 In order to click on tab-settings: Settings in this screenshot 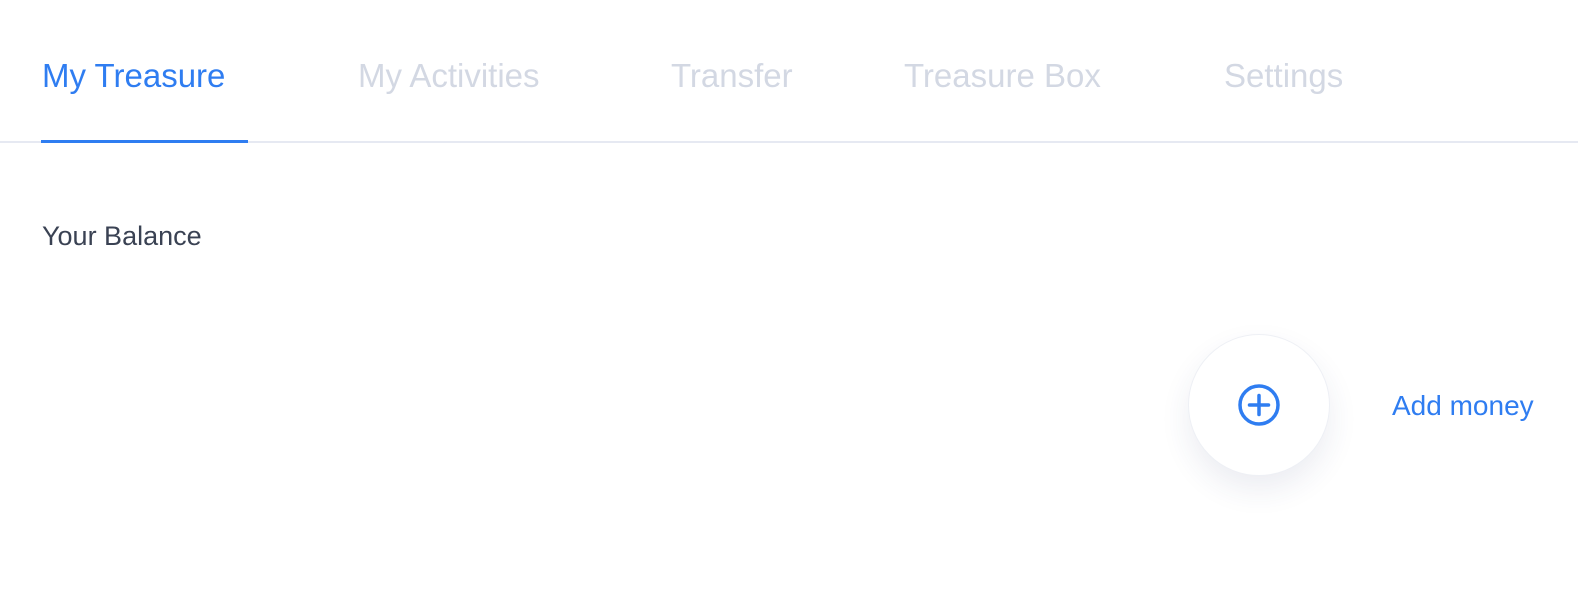, I will do `click(1283, 76)`.